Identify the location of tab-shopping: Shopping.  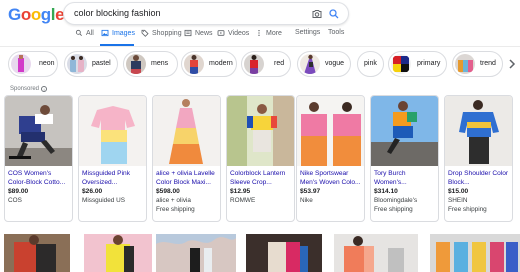
(161, 33).